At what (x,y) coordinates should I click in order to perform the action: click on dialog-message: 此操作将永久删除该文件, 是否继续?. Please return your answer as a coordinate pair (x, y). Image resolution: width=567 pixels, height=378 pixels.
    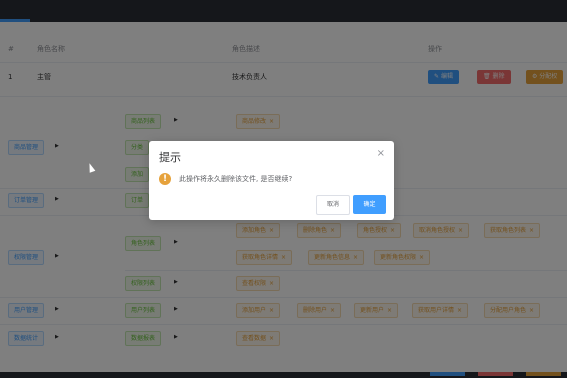
    Looking at the image, I should click on (236, 179).